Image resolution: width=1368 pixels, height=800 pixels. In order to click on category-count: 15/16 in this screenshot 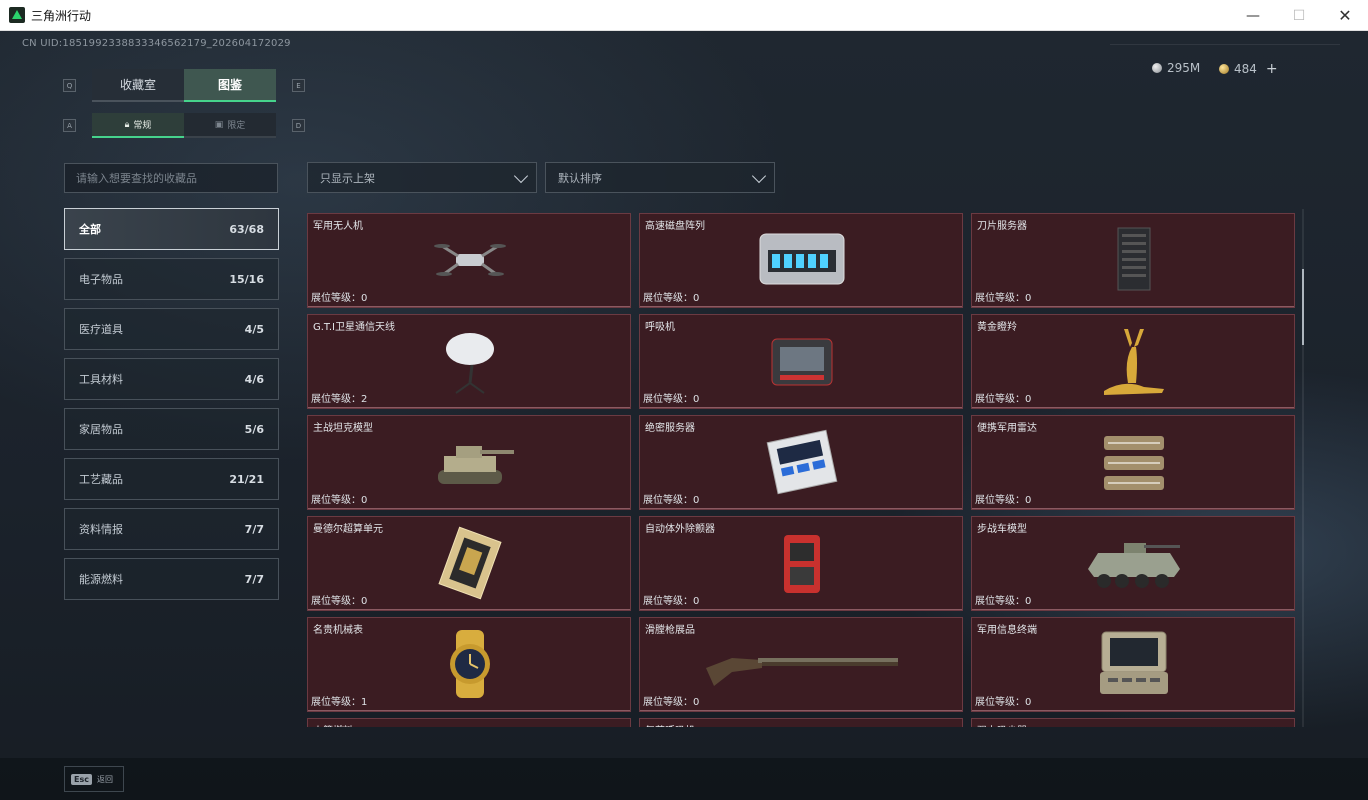, I will do `click(246, 279)`.